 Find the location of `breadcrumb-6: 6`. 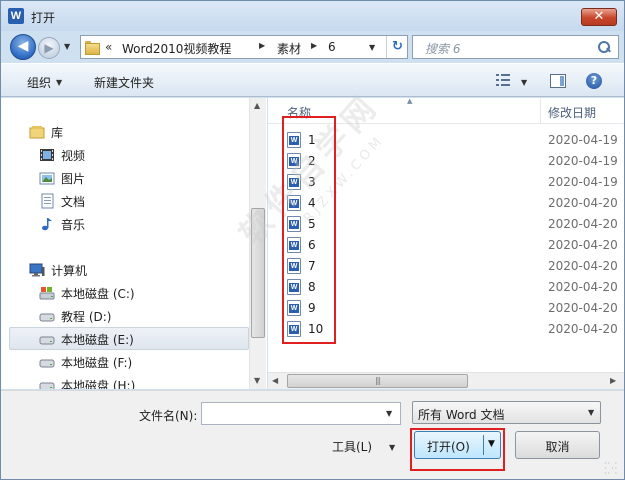

breadcrumb-6: 6 is located at coordinates (332, 47).